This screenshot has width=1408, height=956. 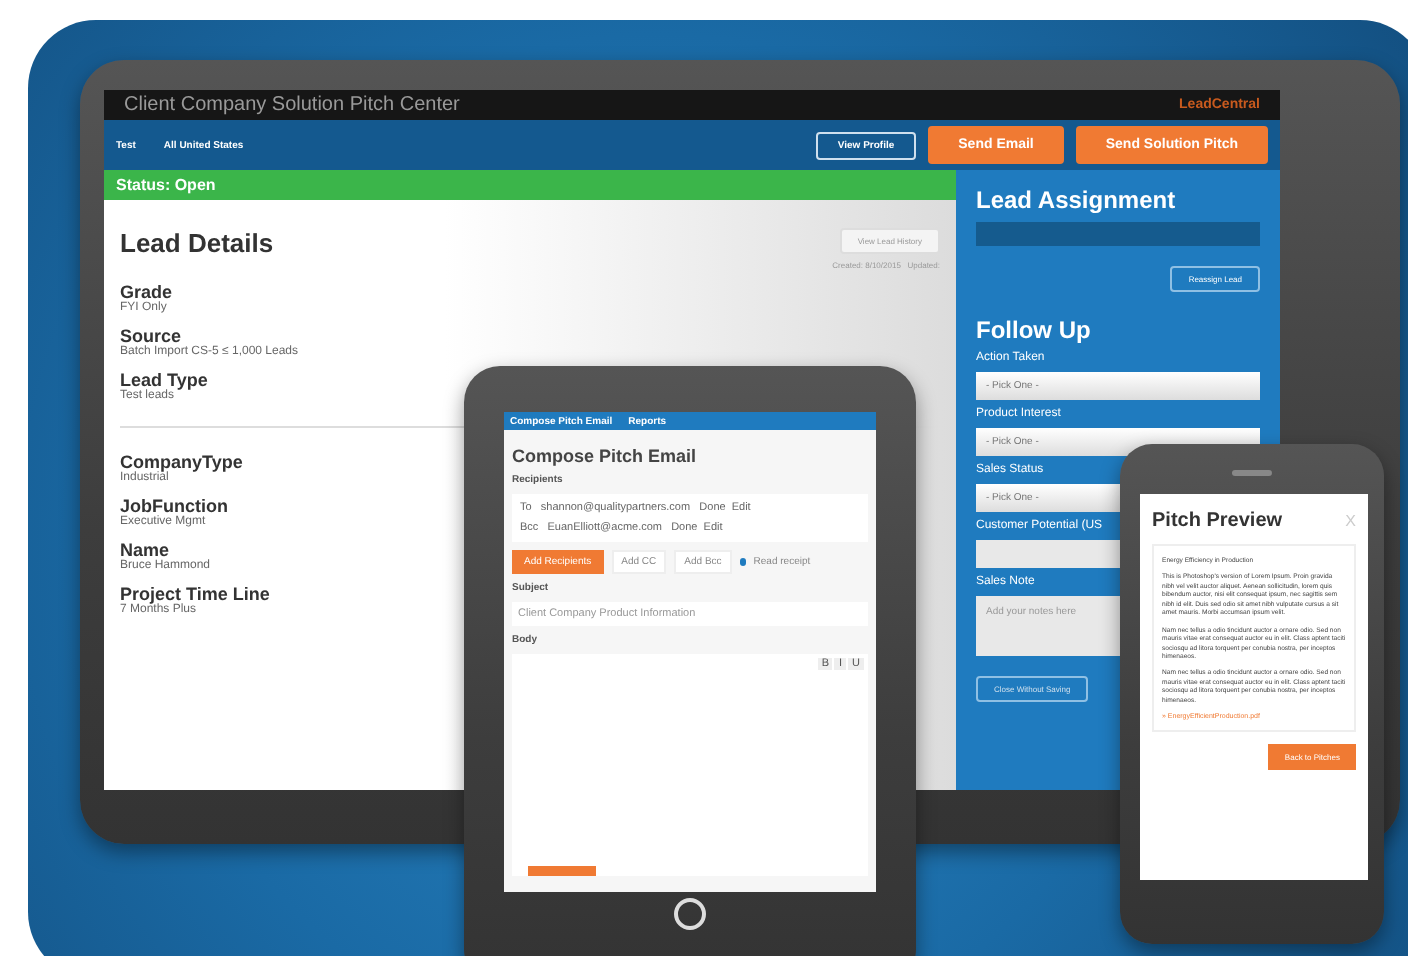 I want to click on section-heading: Lead Assignment, so click(x=1077, y=200).